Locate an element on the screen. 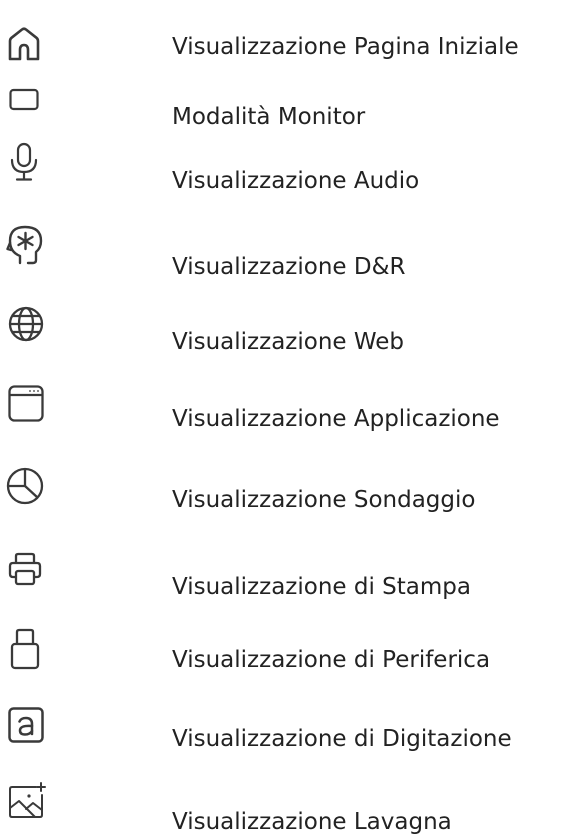 This screenshot has height=836, width=575. list-item-web-view: Visualizzazione Web is located at coordinates (287, 331).